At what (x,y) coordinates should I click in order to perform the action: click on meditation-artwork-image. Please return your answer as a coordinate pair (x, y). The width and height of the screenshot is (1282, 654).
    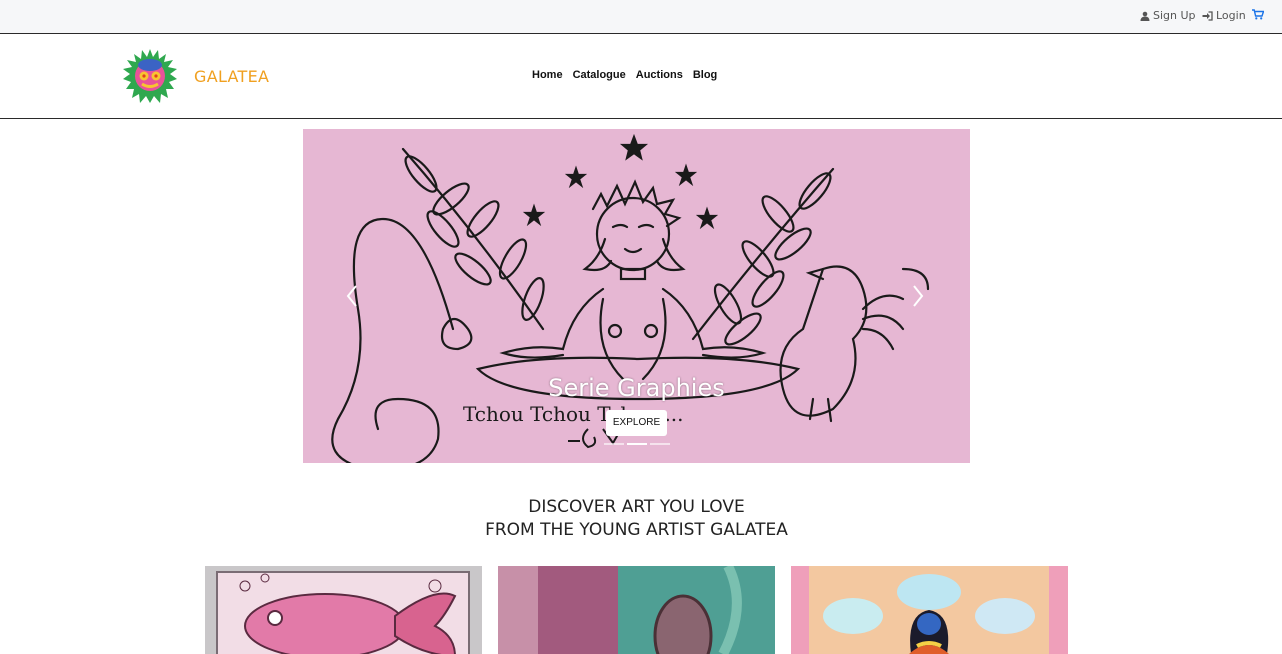
    Looking at the image, I should click on (929, 610).